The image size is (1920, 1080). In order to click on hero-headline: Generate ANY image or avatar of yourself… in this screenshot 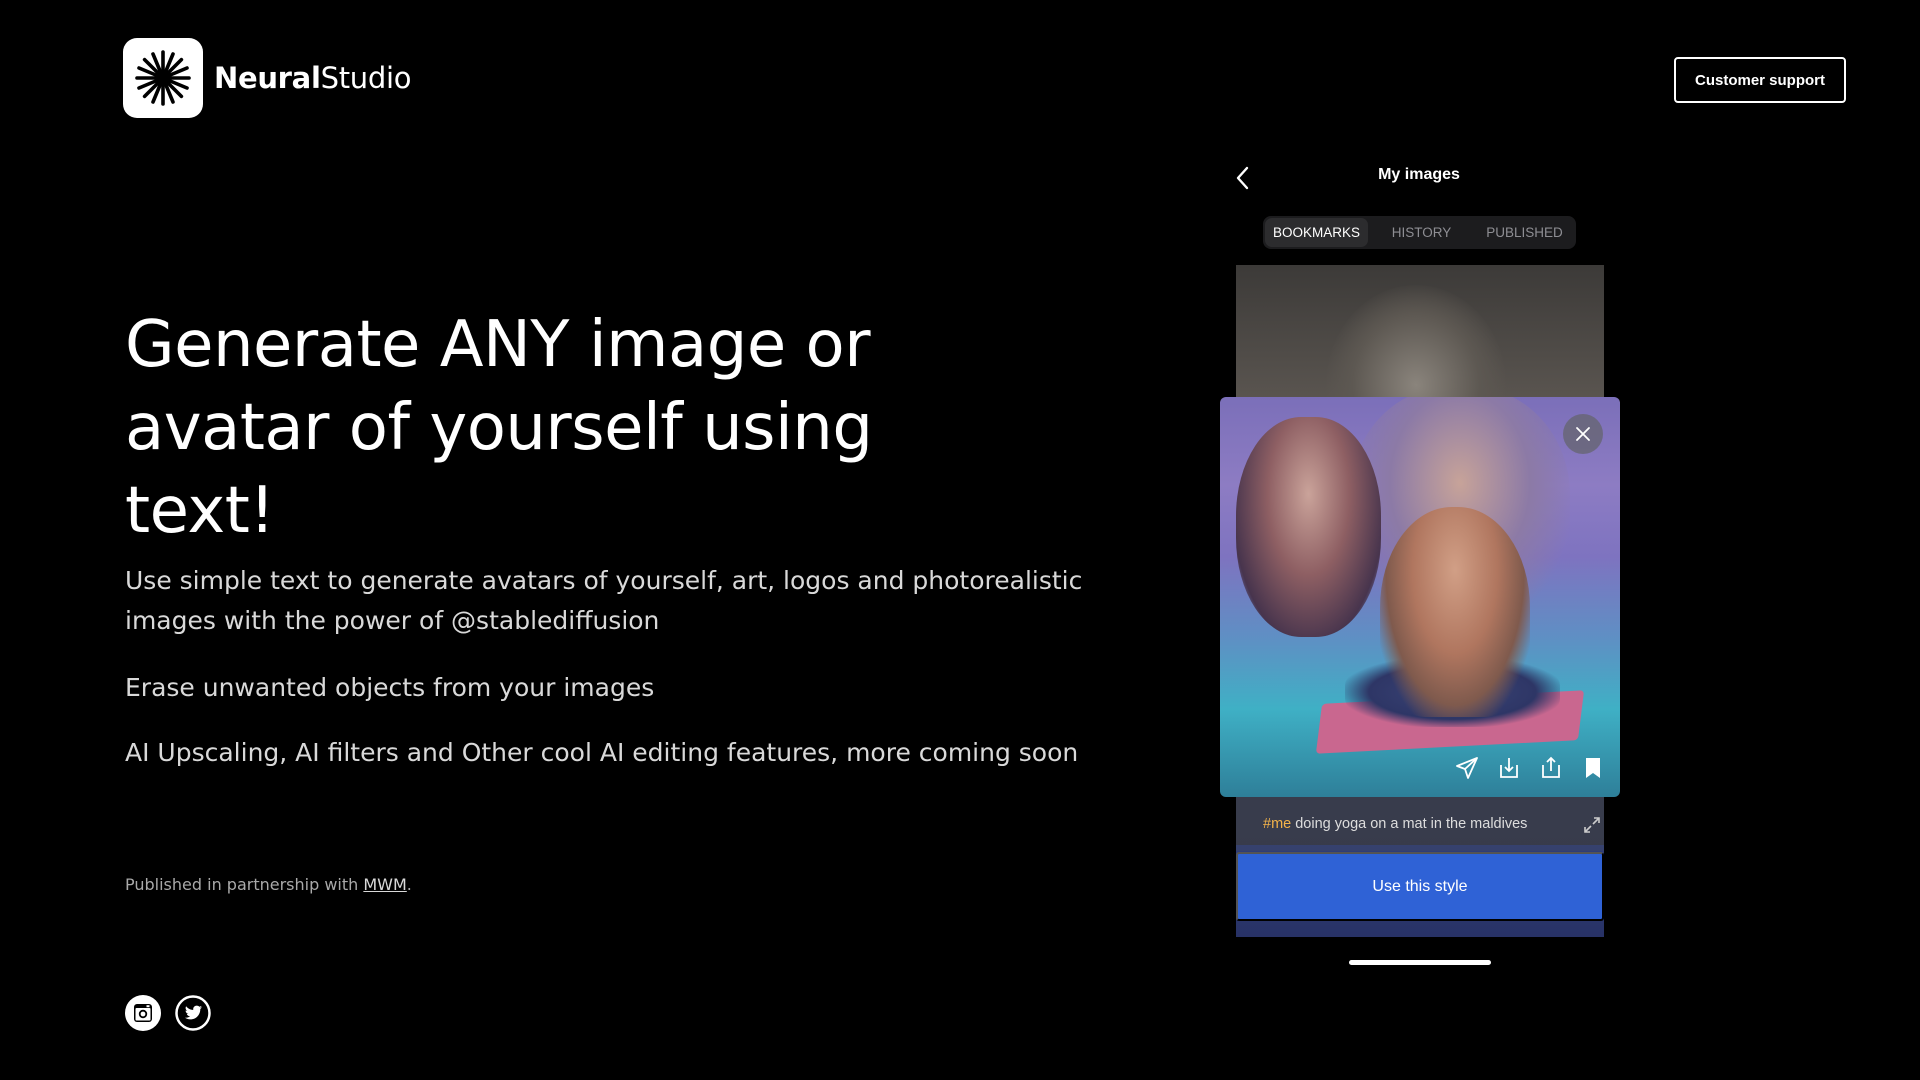, I will do `click(499, 428)`.